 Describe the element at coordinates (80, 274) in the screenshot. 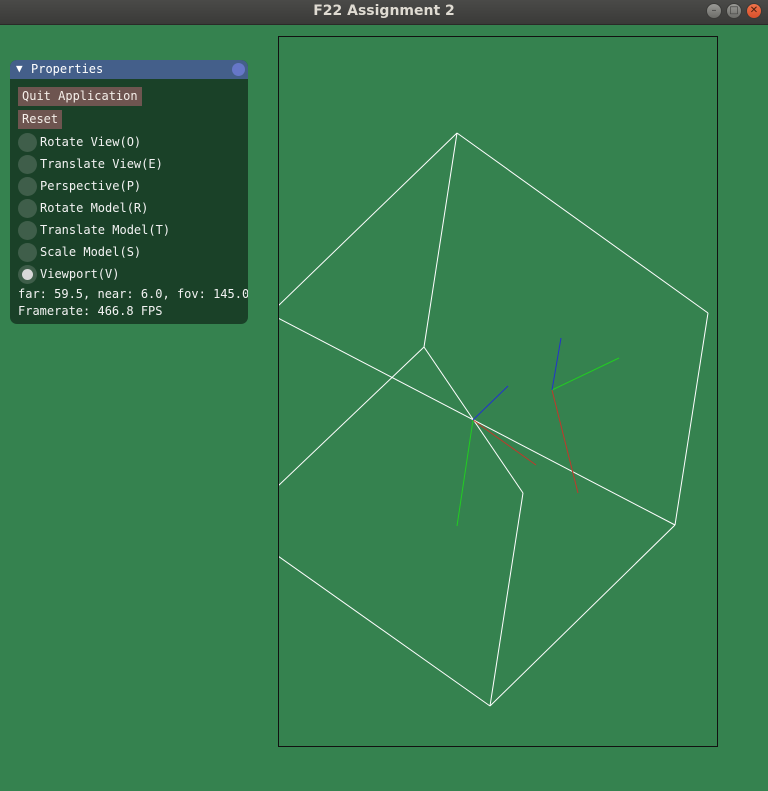

I see `mode-label: Viewport(V)` at that location.